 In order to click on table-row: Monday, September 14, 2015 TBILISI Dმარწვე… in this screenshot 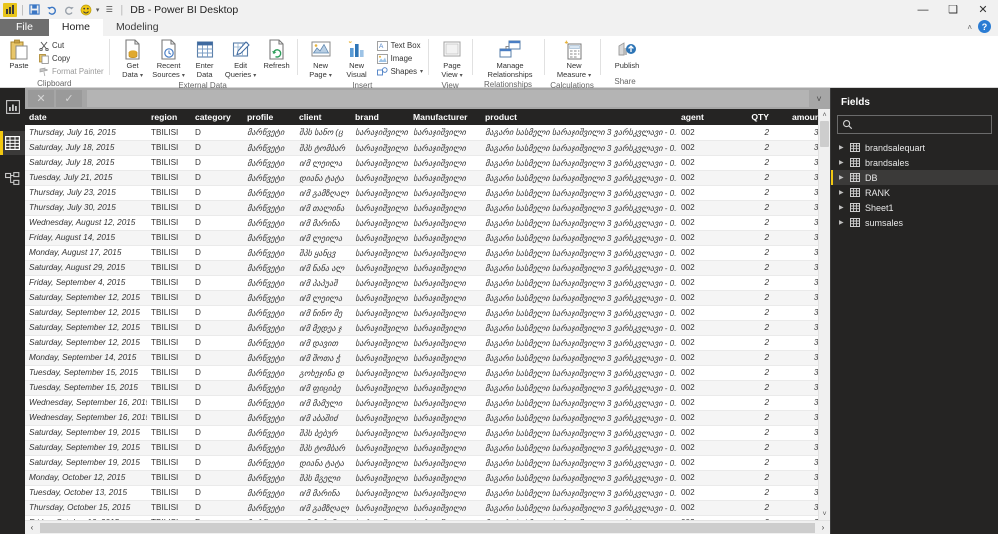, I will do `click(421, 358)`.